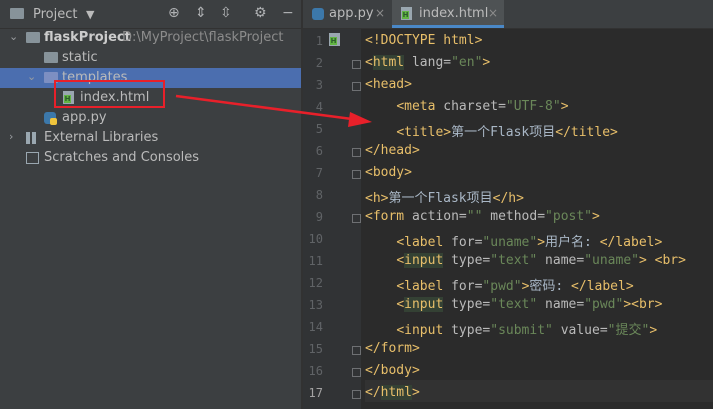  Describe the element at coordinates (264, 107) in the screenshot. I see `annotation-arrow-line` at that location.